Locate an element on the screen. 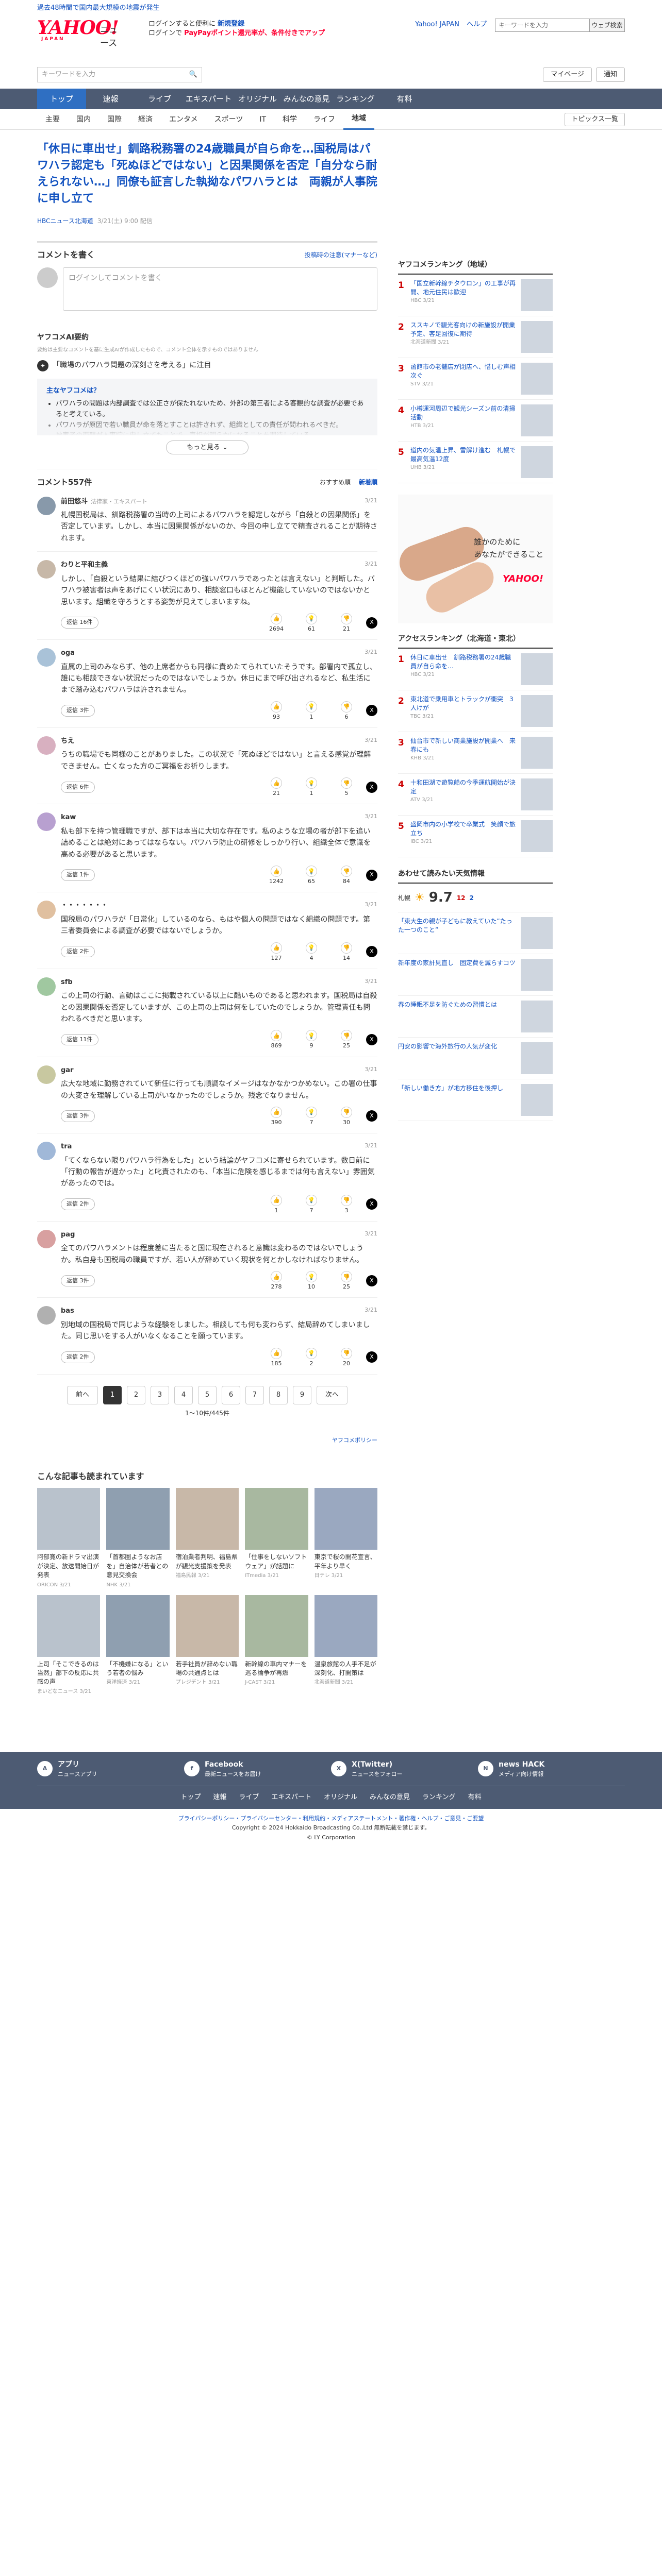 This screenshot has width=662, height=2576. show-more-button: もっと見る ⌄ is located at coordinates (207, 447).